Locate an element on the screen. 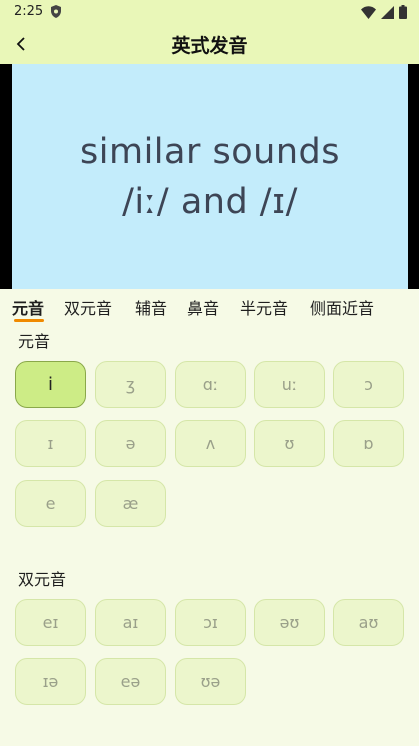 Image resolution: width=419 pixels, height=746 pixels. tab-diphthongs: 双元音 is located at coordinates (88, 307).